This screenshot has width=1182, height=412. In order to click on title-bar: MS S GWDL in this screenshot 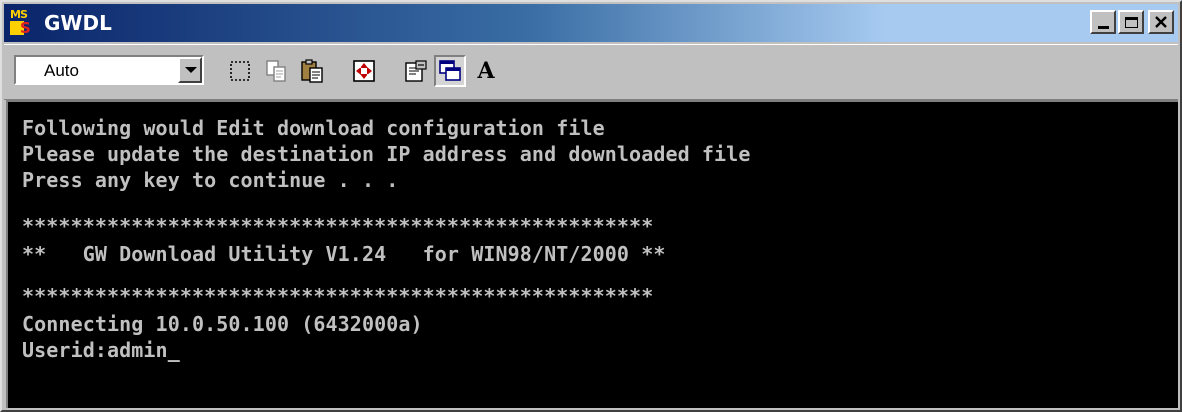, I will do `click(591, 23)`.